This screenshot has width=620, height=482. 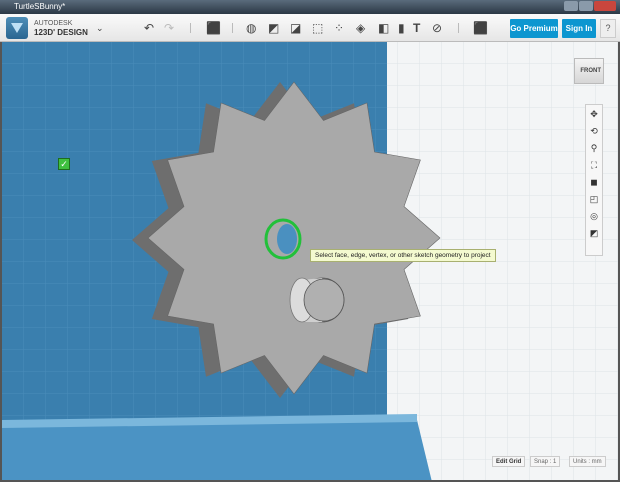 I want to click on grouping-icon: ⁘, so click(x=339, y=28).